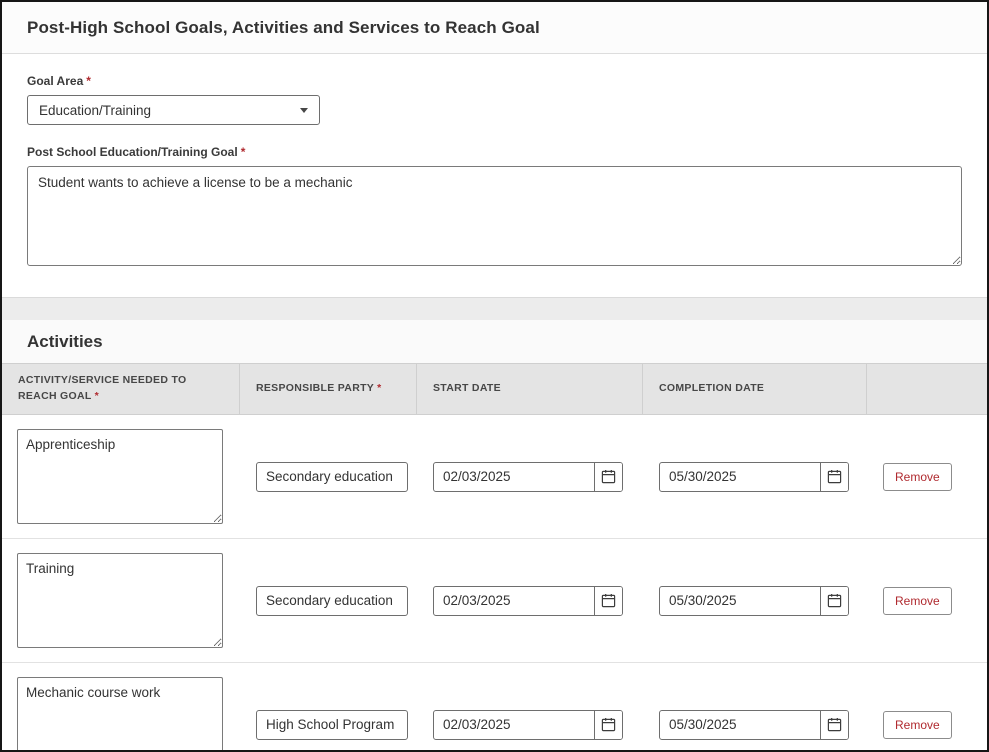 The height and width of the screenshot is (752, 989). I want to click on activities-header: Activities, so click(494, 341).